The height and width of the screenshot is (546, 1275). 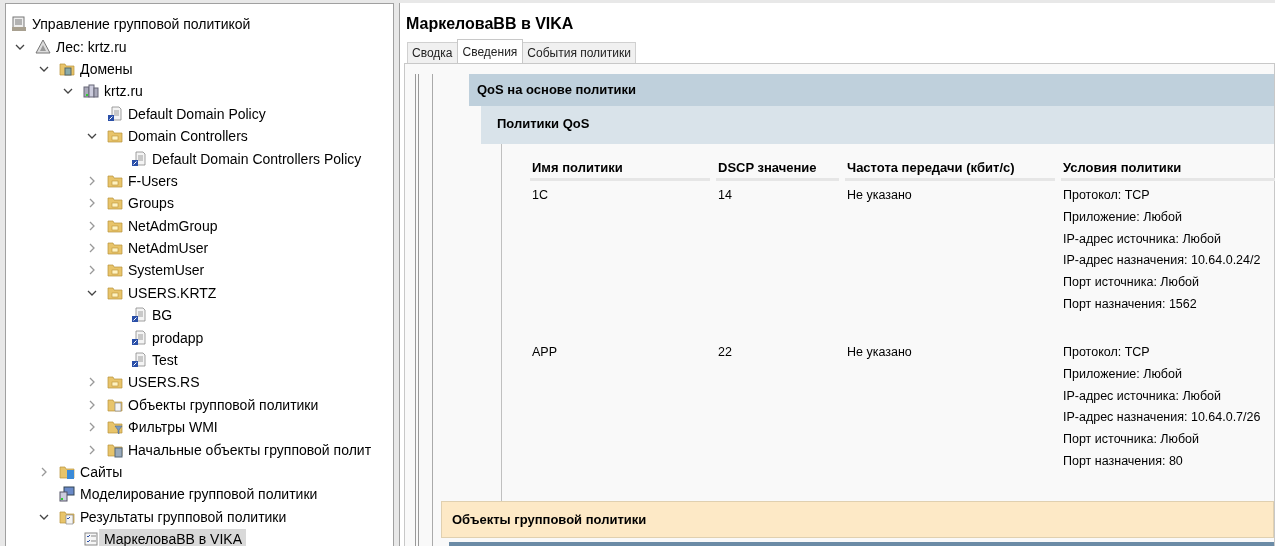 What do you see at coordinates (857, 519) in the screenshot?
I see `section-header: Объекты групповой политики` at bounding box center [857, 519].